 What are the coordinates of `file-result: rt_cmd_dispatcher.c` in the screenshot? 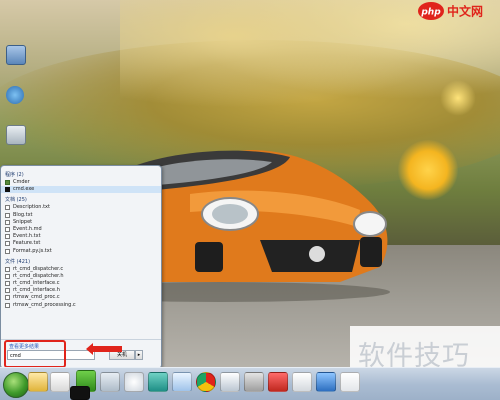 It's located at (81, 269).